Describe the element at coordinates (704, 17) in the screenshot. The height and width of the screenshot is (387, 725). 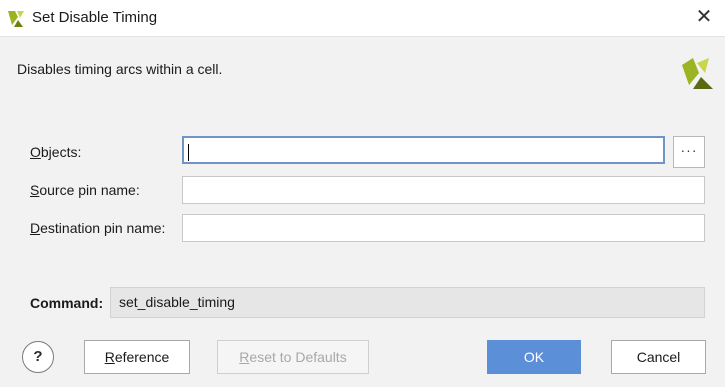
I see `close-icon: ✕` at that location.